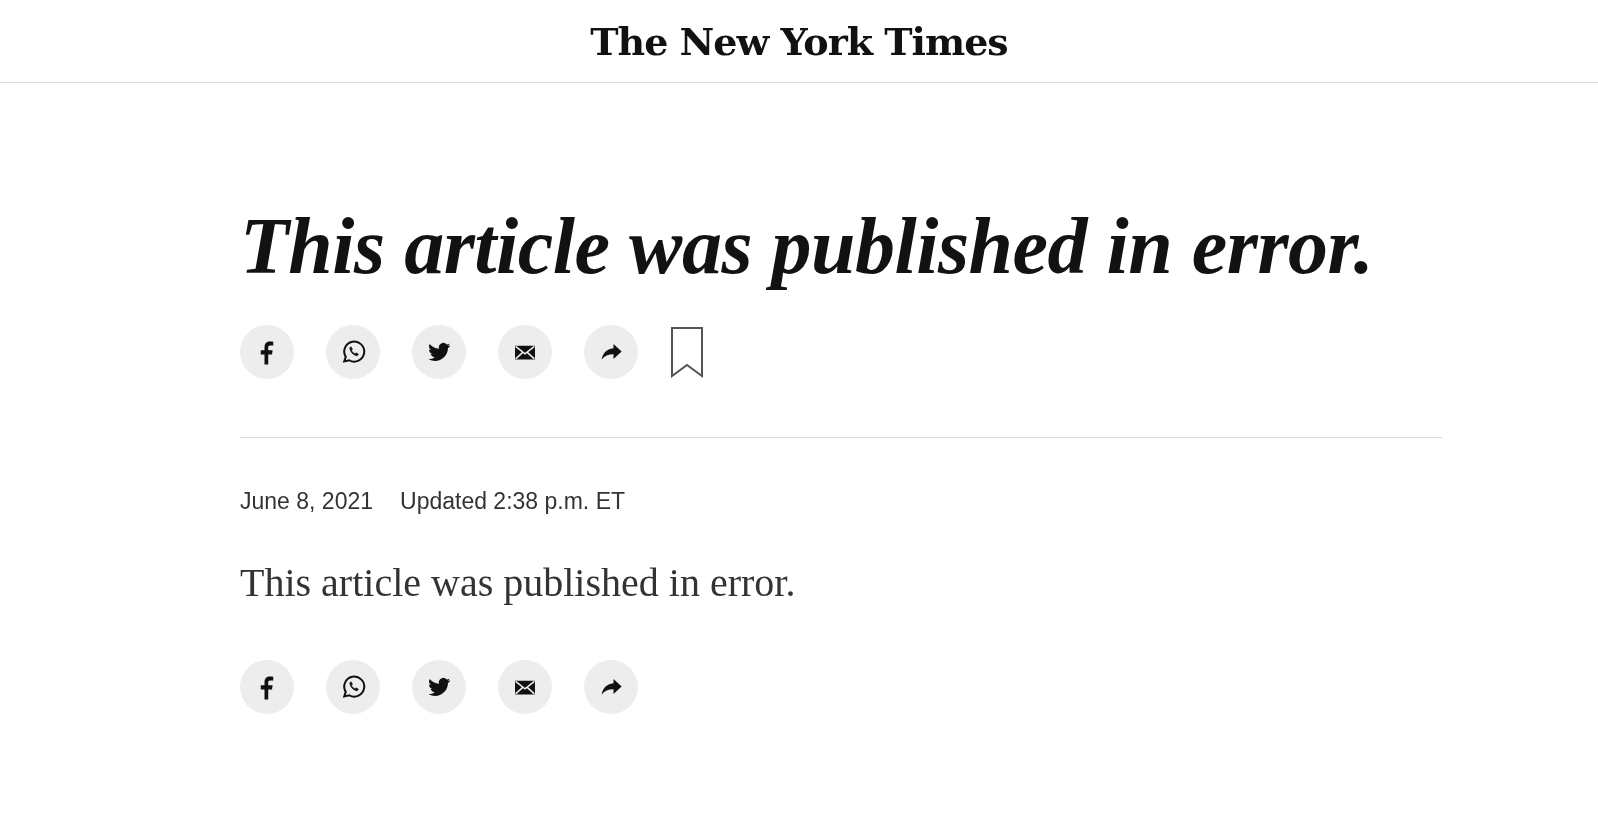 The width and height of the screenshot is (1598, 838). What do you see at coordinates (518, 582) in the screenshot?
I see `article-body: This article was published in error.` at bounding box center [518, 582].